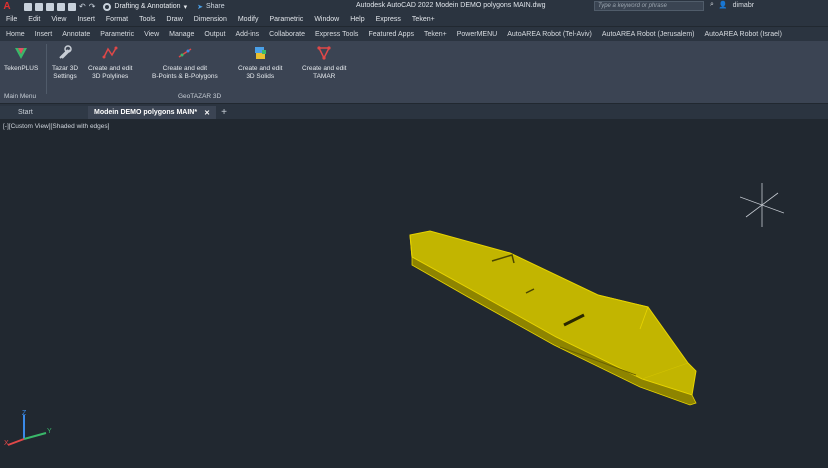  Describe the element at coordinates (435, 34) in the screenshot. I see `tab-teken: Teken+` at that location.